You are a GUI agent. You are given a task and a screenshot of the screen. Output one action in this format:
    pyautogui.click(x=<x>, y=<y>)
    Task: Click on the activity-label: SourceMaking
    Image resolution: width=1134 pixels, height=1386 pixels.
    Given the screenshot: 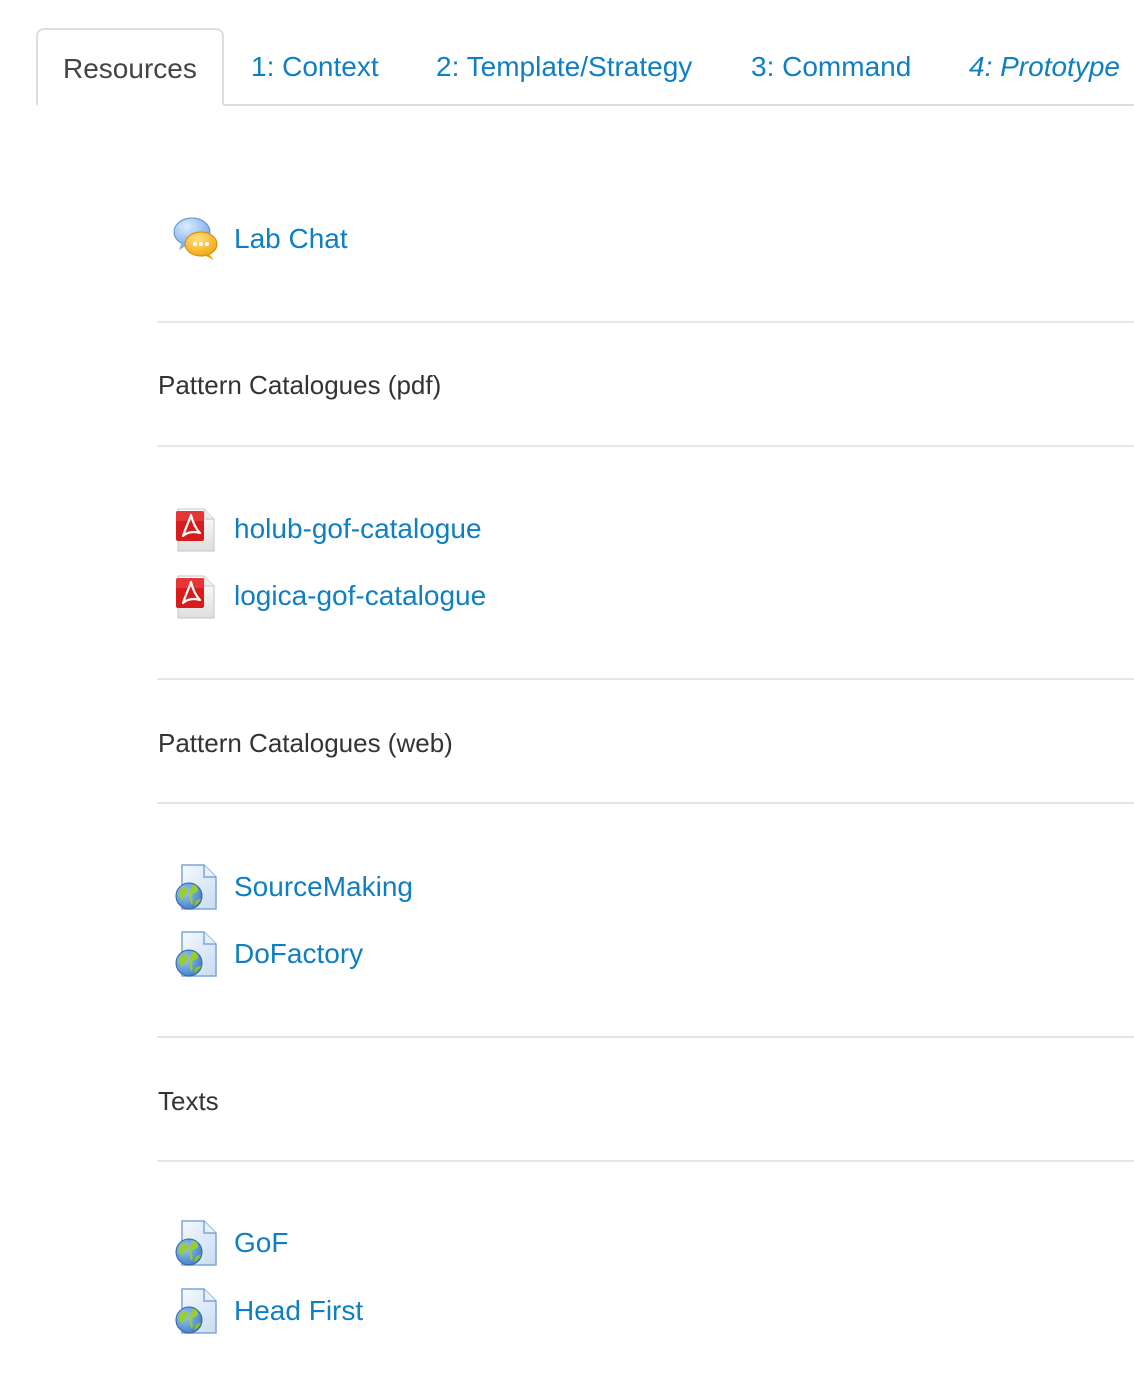 What is the action you would take?
    pyautogui.click(x=323, y=886)
    